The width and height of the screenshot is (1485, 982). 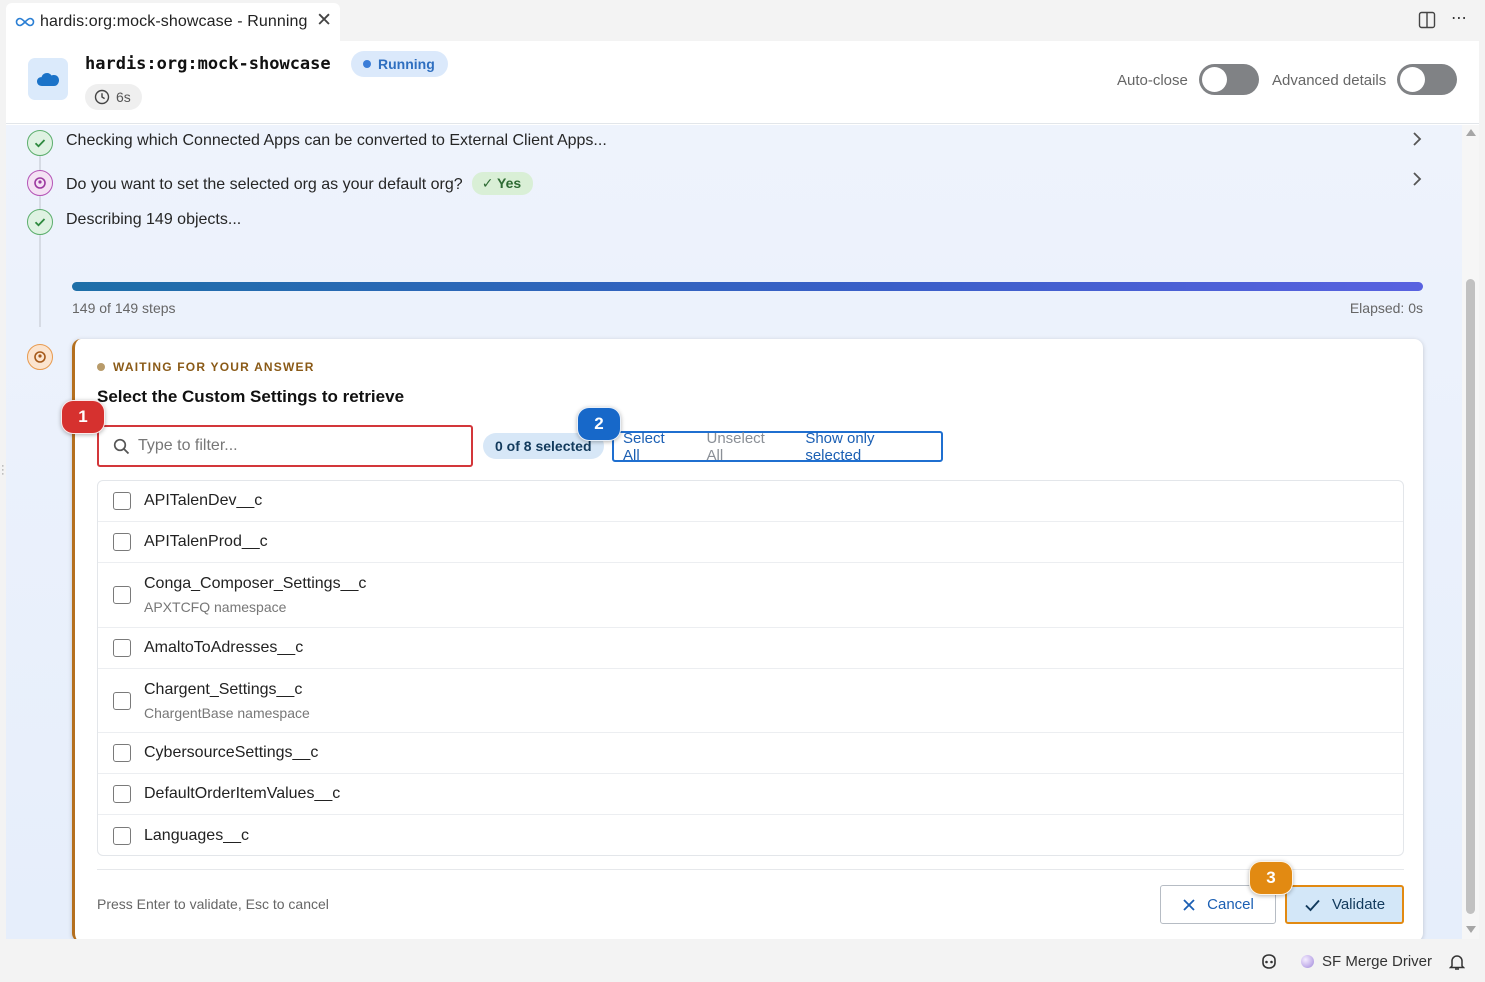 I want to click on user-waiting-icon, so click(x=40, y=357).